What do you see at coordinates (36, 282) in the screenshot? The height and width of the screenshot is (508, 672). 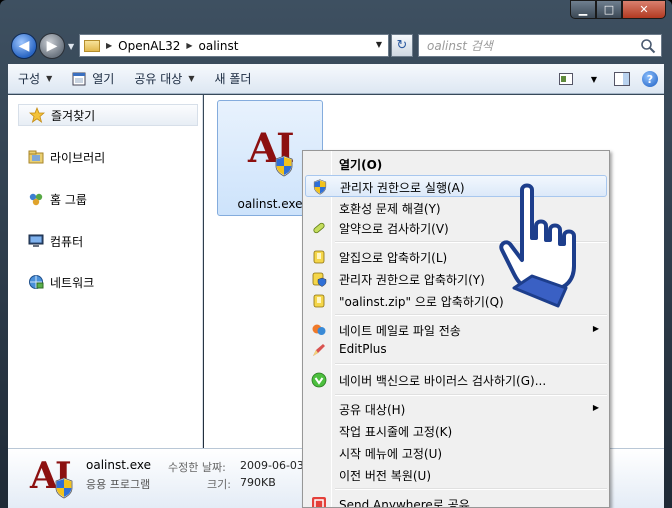 I see `network-icon` at bounding box center [36, 282].